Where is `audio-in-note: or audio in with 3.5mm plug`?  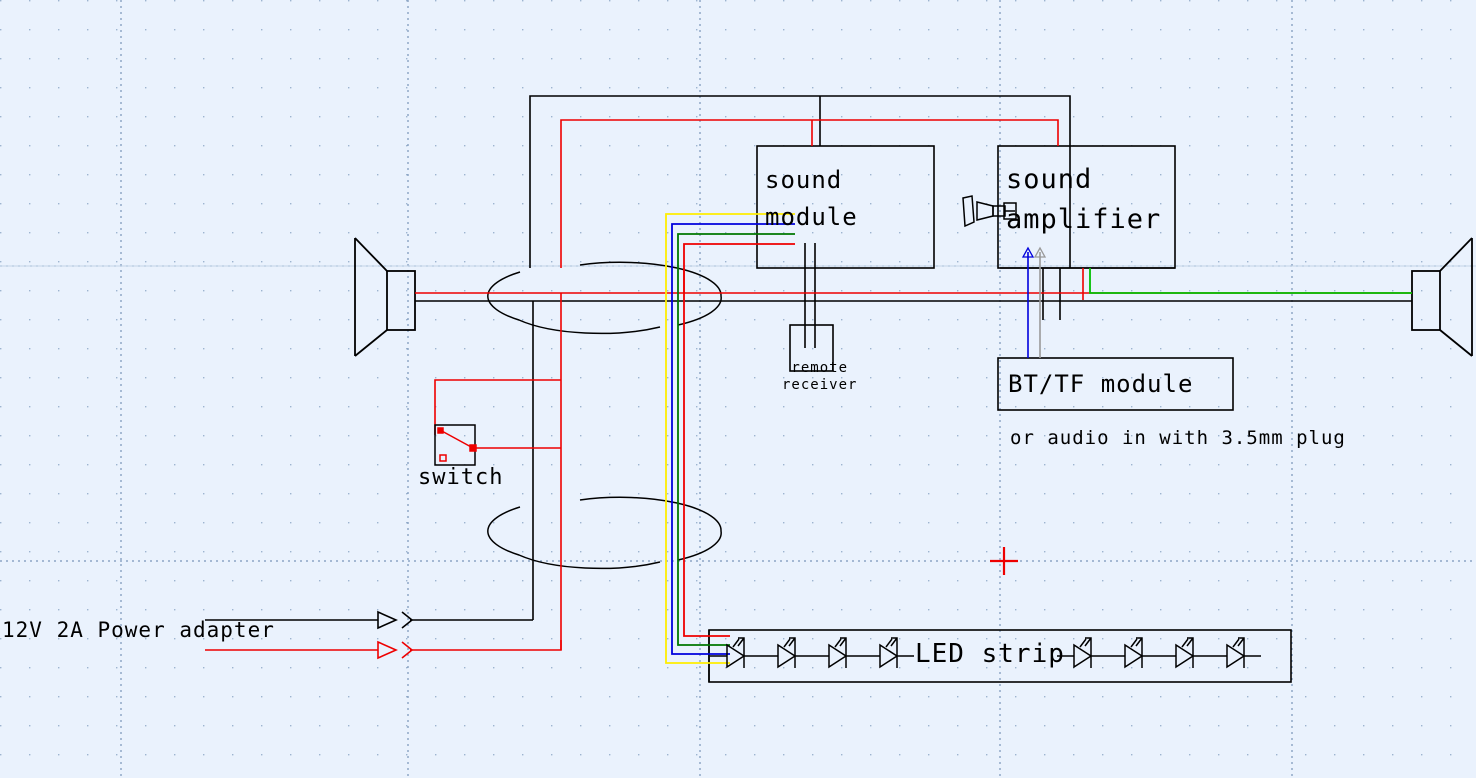 audio-in-note: or audio in with 3.5mm plug is located at coordinates (1178, 438).